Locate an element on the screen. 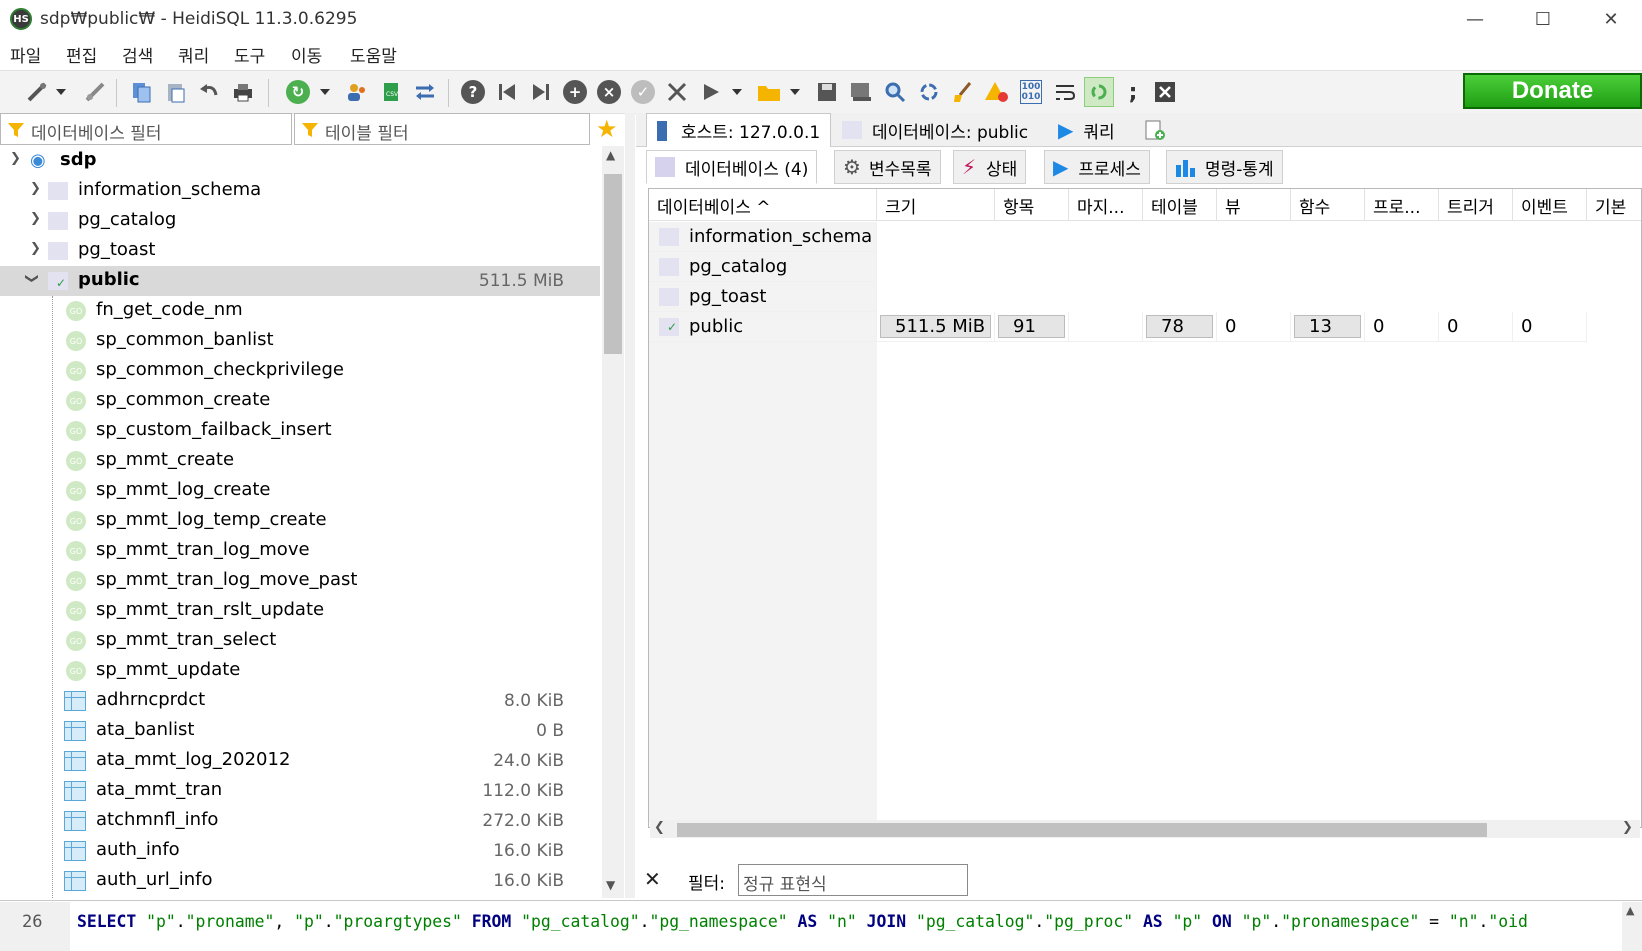  tab-databases: 데이터베이스 (4) is located at coordinates (732, 167).